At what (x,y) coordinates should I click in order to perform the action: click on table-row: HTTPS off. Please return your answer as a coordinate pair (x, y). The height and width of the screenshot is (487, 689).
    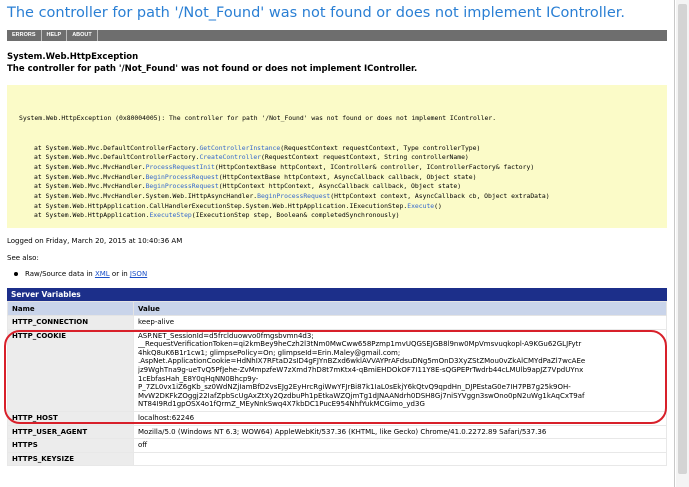
    Looking at the image, I should click on (337, 445).